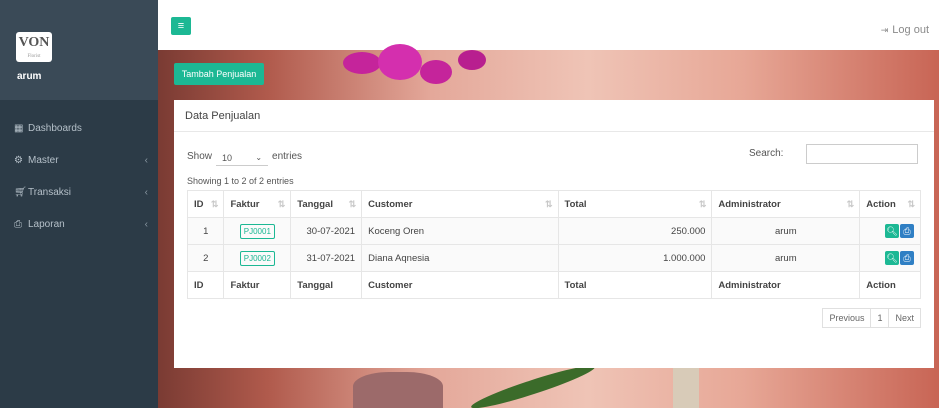  I want to click on cell-faktur: PJ0001, so click(257, 231).